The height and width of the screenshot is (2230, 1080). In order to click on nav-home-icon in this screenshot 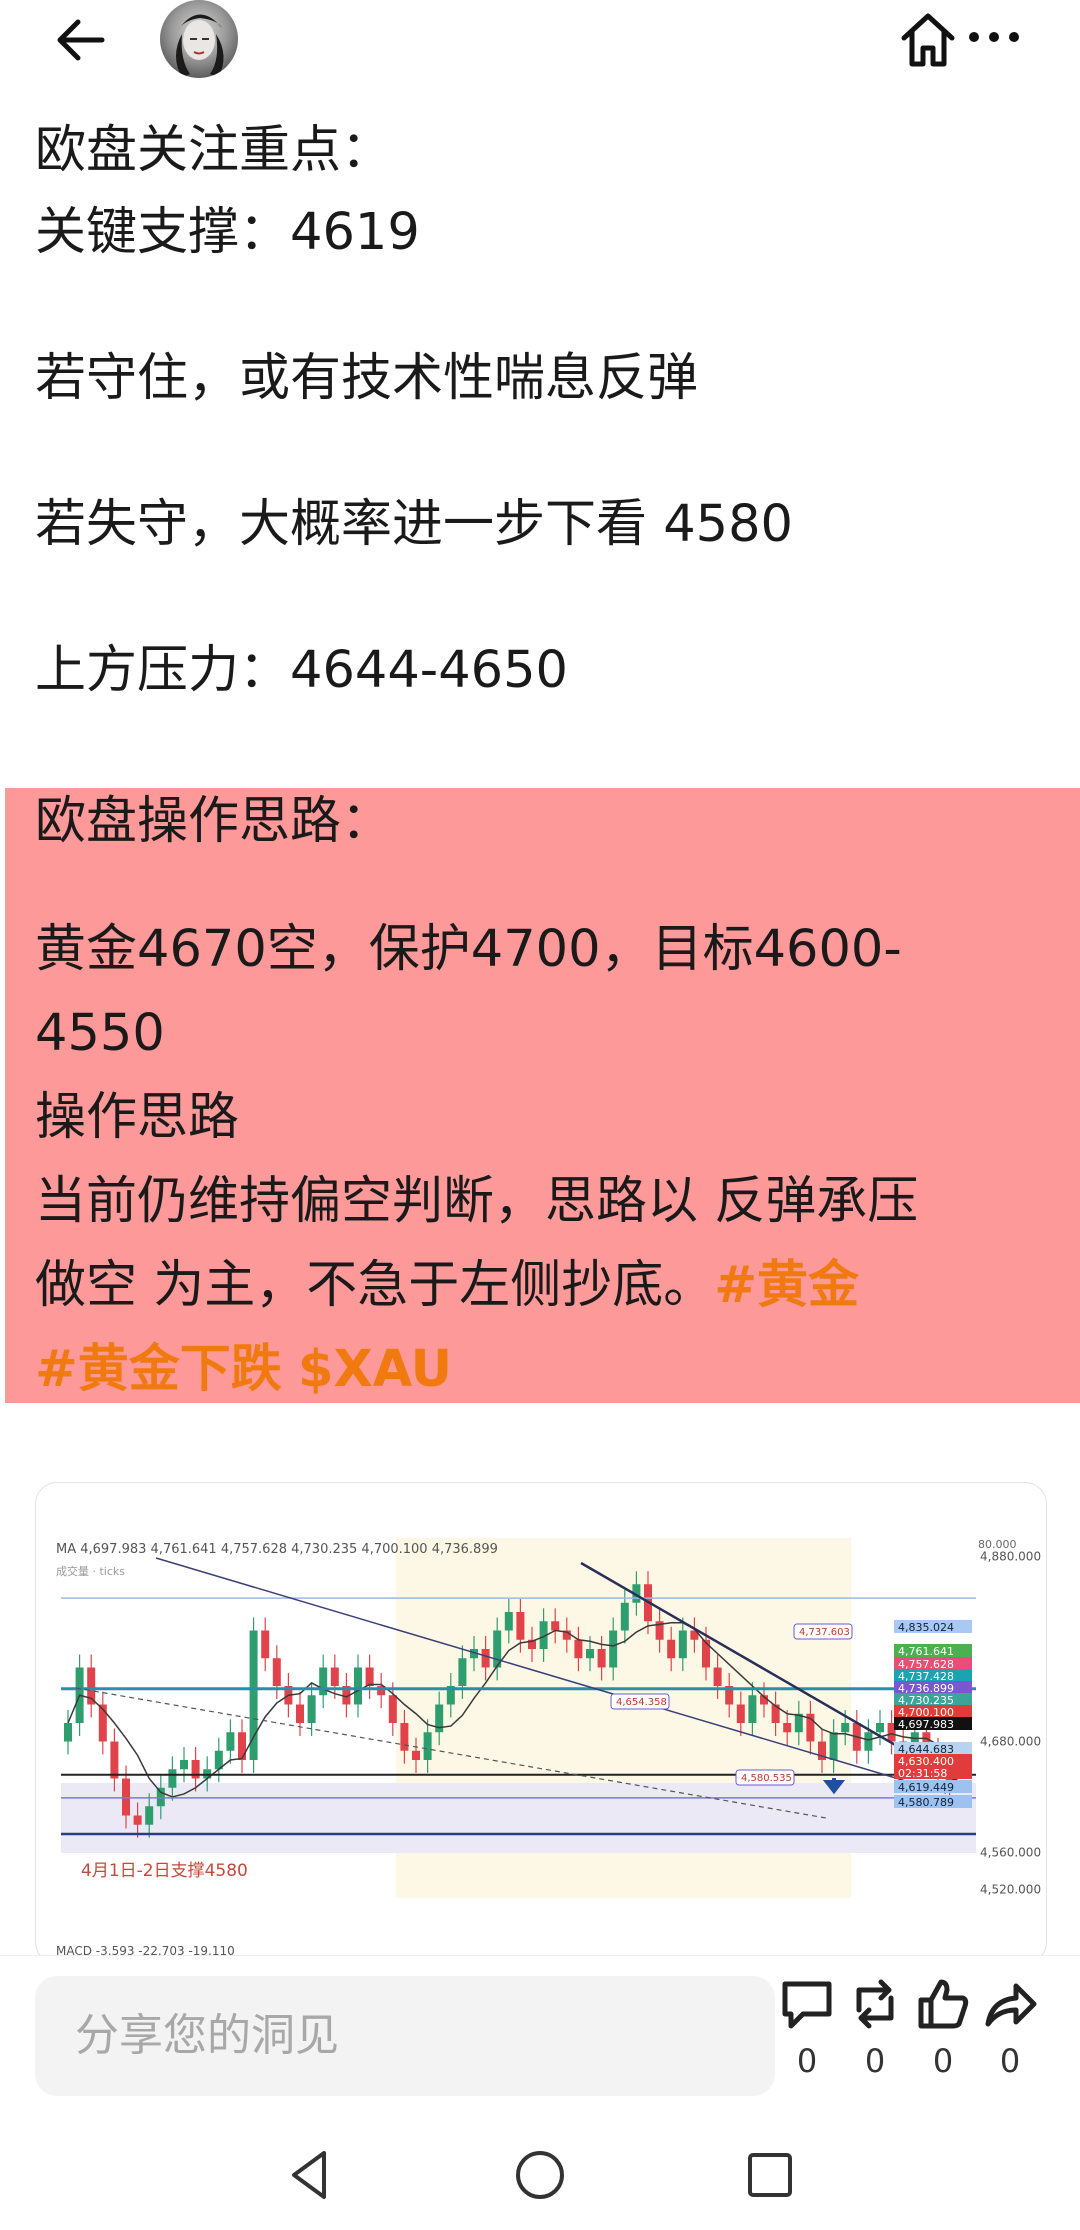, I will do `click(540, 2175)`.